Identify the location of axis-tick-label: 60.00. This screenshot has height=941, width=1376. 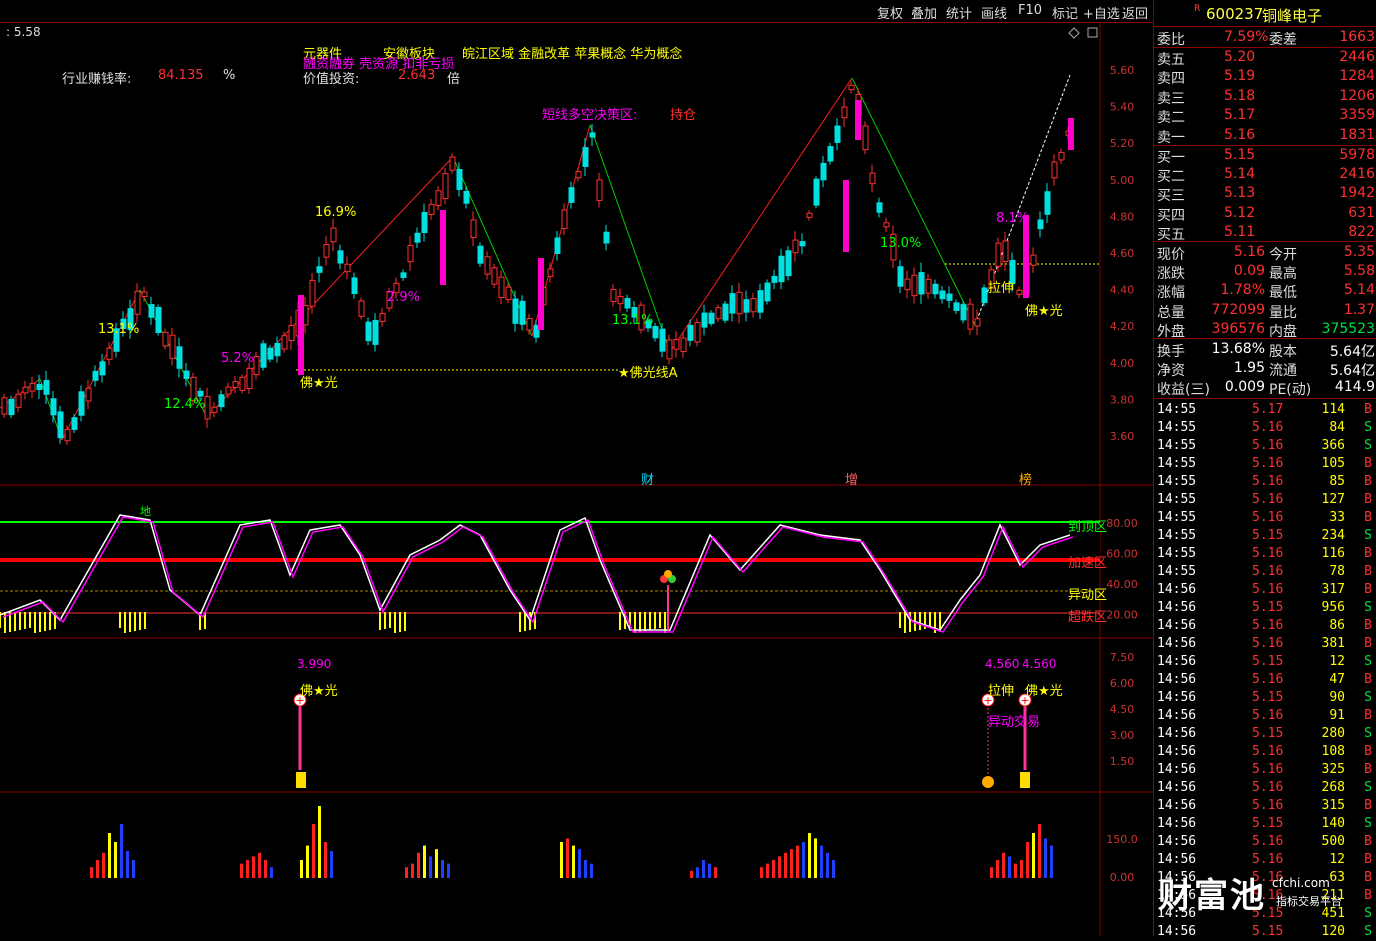
(1122, 554).